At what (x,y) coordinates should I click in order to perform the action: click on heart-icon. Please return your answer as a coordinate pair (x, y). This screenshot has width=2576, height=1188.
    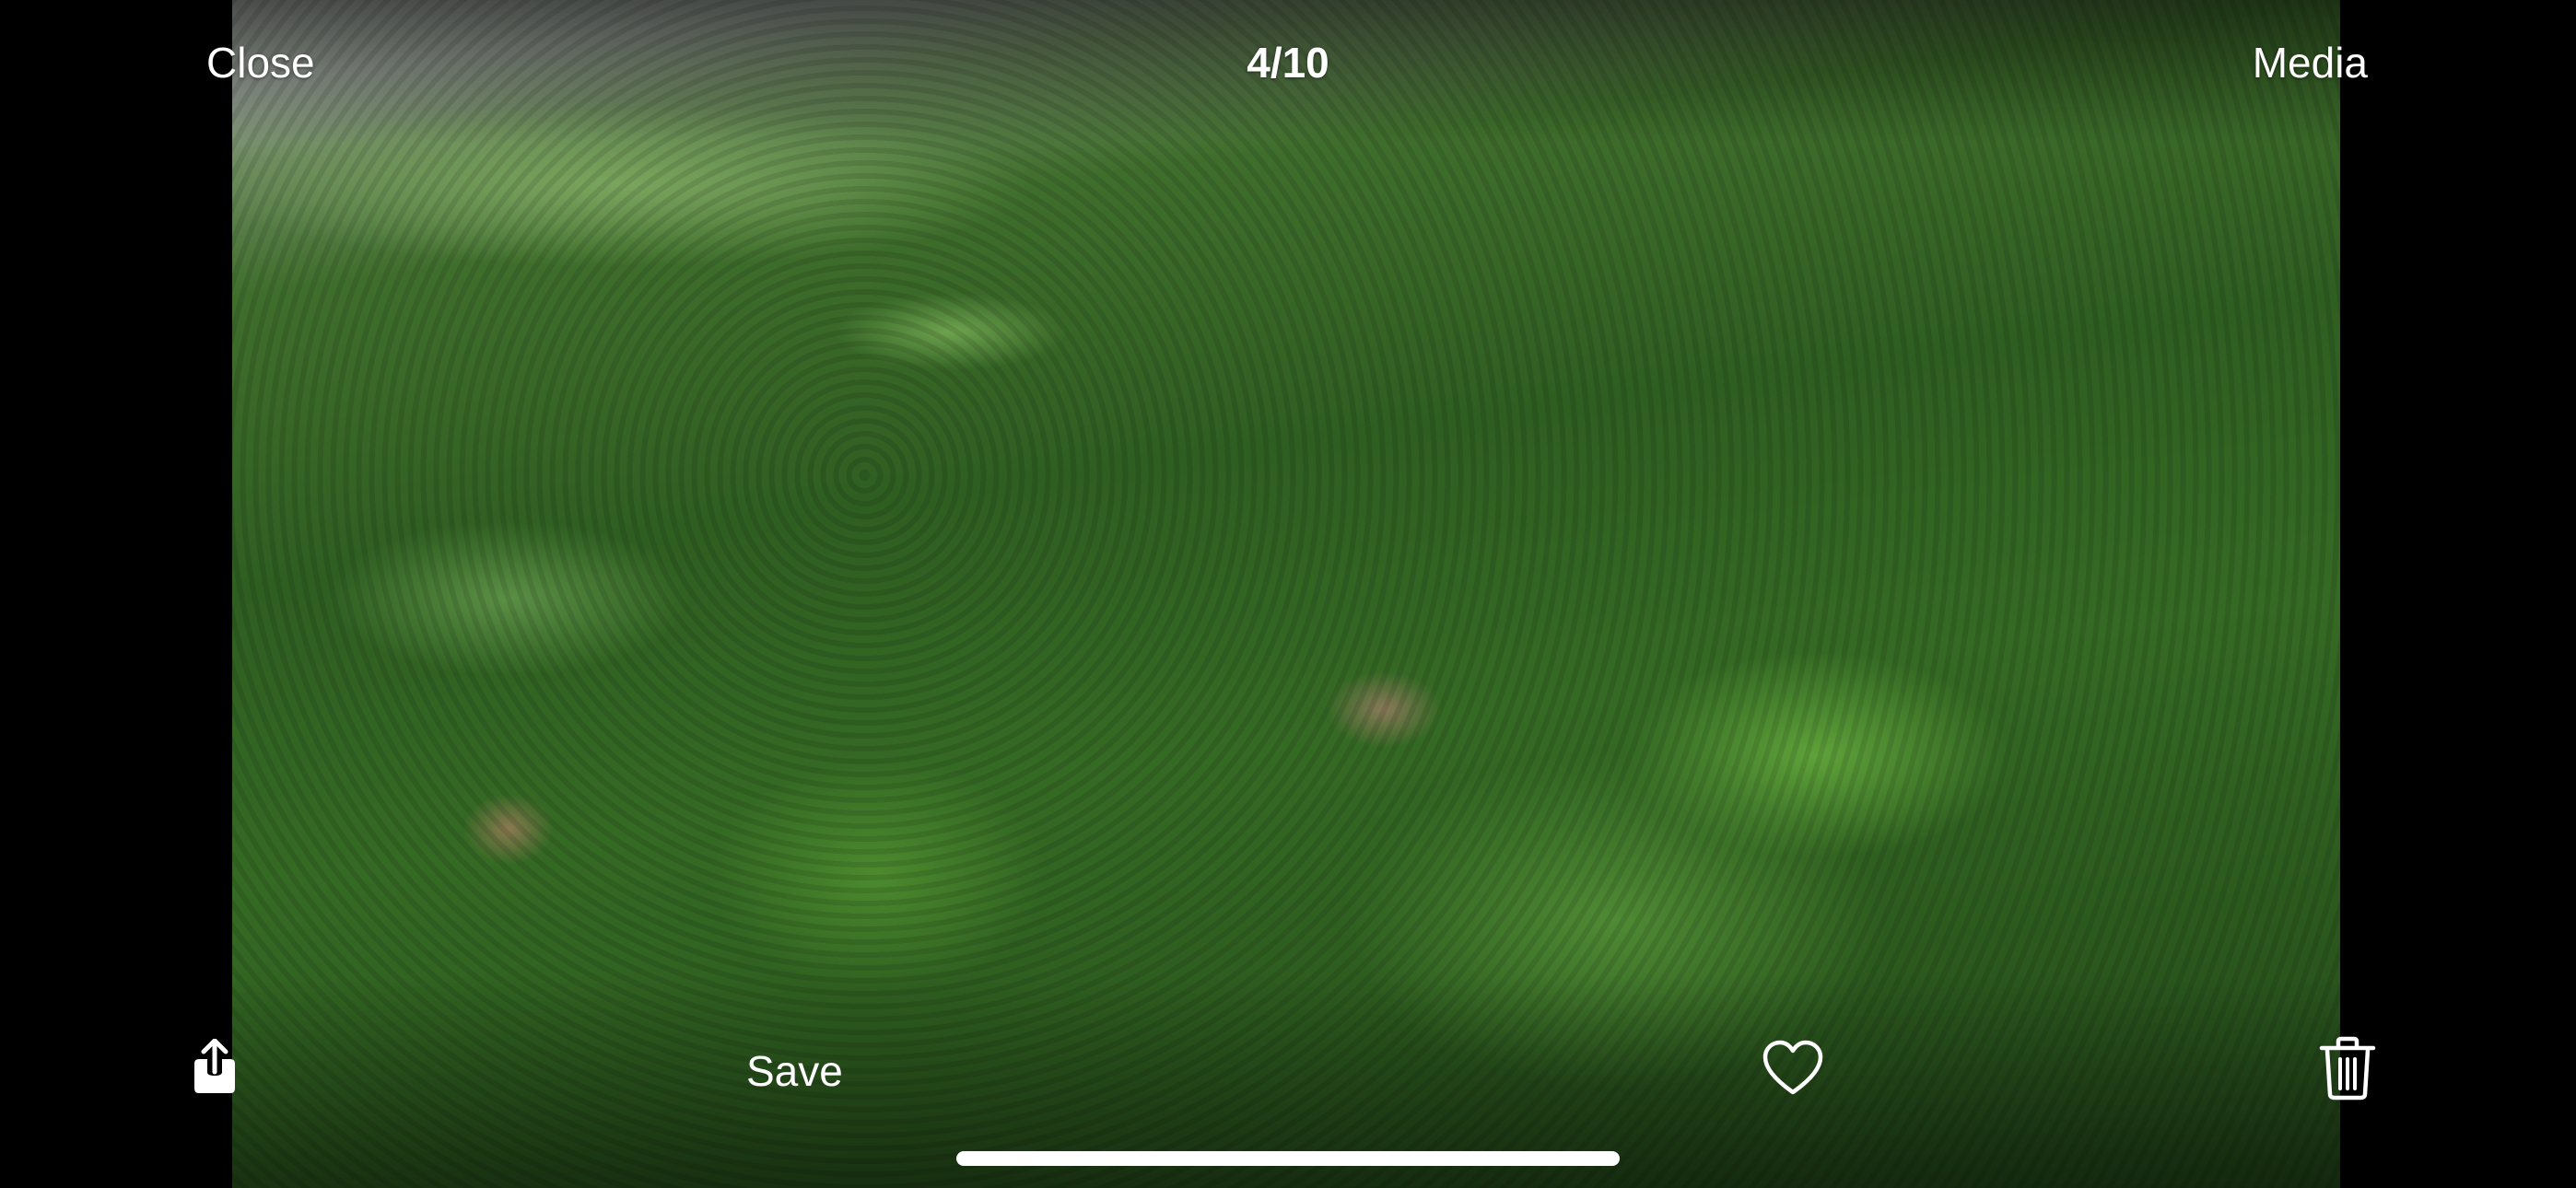
    Looking at the image, I should click on (1792, 1067).